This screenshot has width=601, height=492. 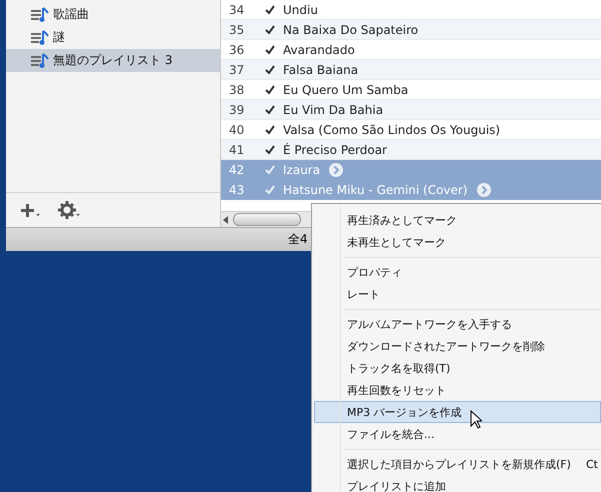 What do you see at coordinates (237, 49) in the screenshot?
I see `track-number: 36` at bounding box center [237, 49].